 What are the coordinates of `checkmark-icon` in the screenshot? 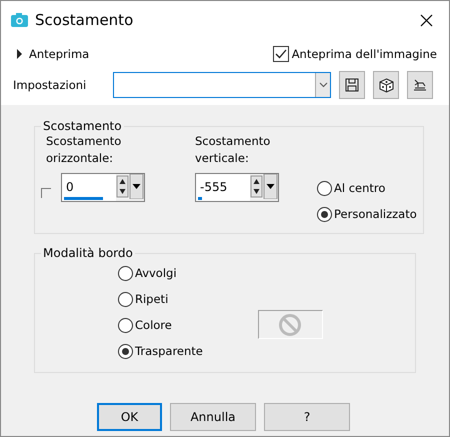 It's located at (281, 54).